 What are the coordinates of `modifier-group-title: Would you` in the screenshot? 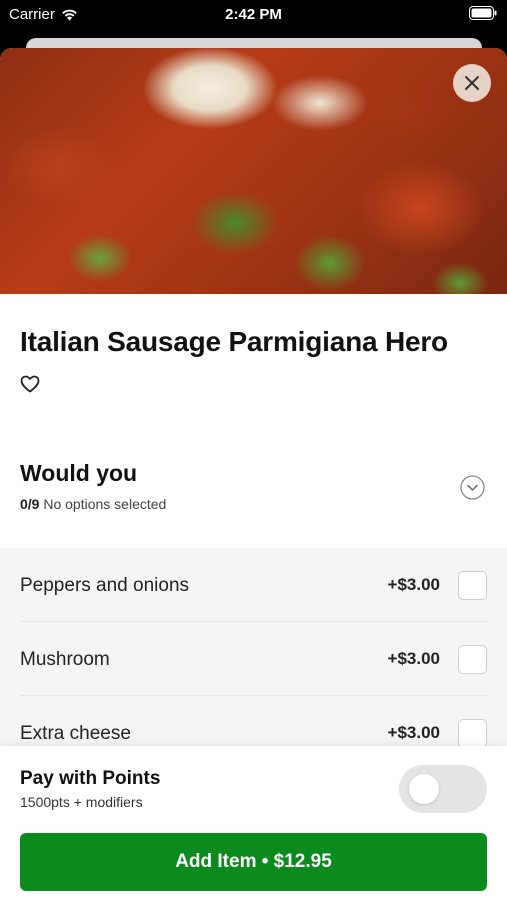 It's located at (79, 473).